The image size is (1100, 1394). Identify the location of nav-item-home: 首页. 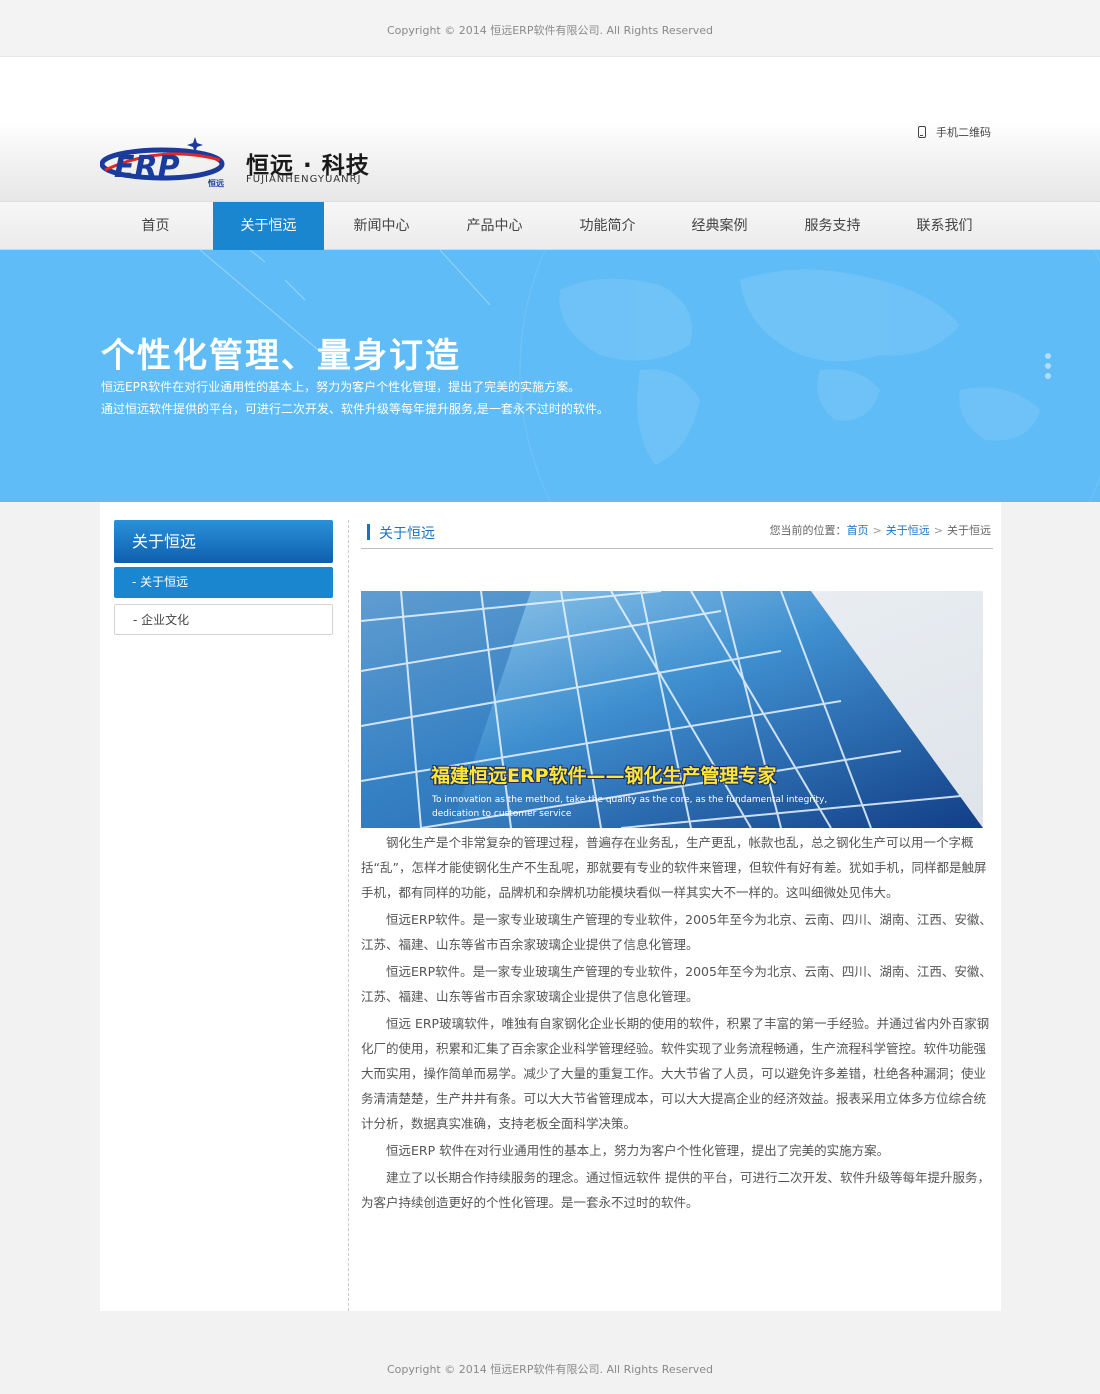
(155, 226).